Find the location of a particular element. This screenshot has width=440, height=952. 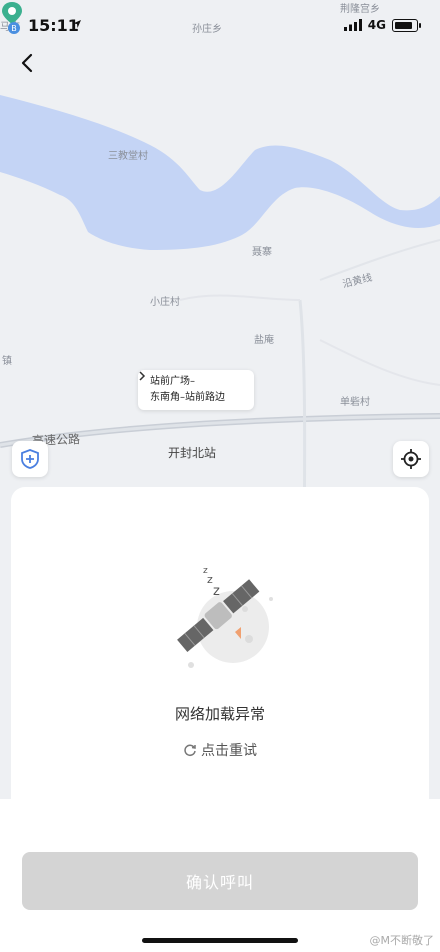

retry-label: 点击重试 is located at coordinates (229, 751).